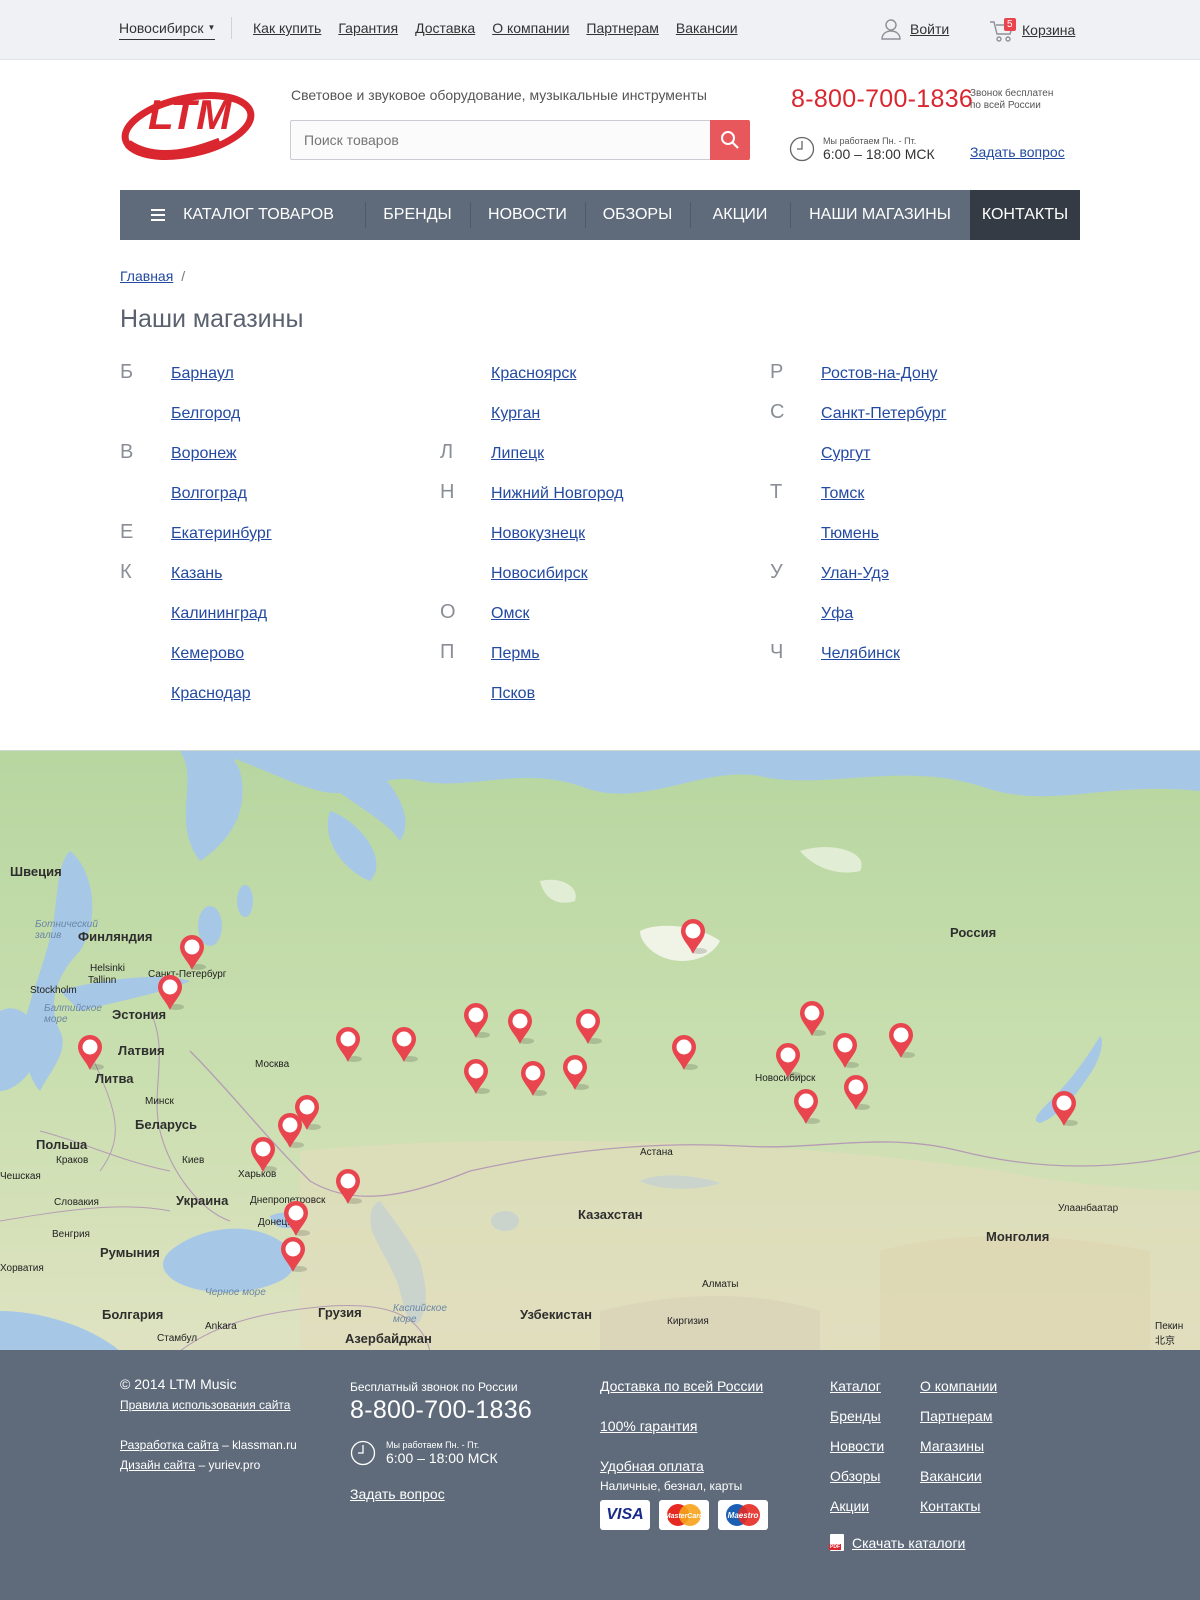 The height and width of the screenshot is (1600, 1200). Describe the element at coordinates (205, 1405) in the screenshot. I see `rules-link: Правила использования сайта` at that location.